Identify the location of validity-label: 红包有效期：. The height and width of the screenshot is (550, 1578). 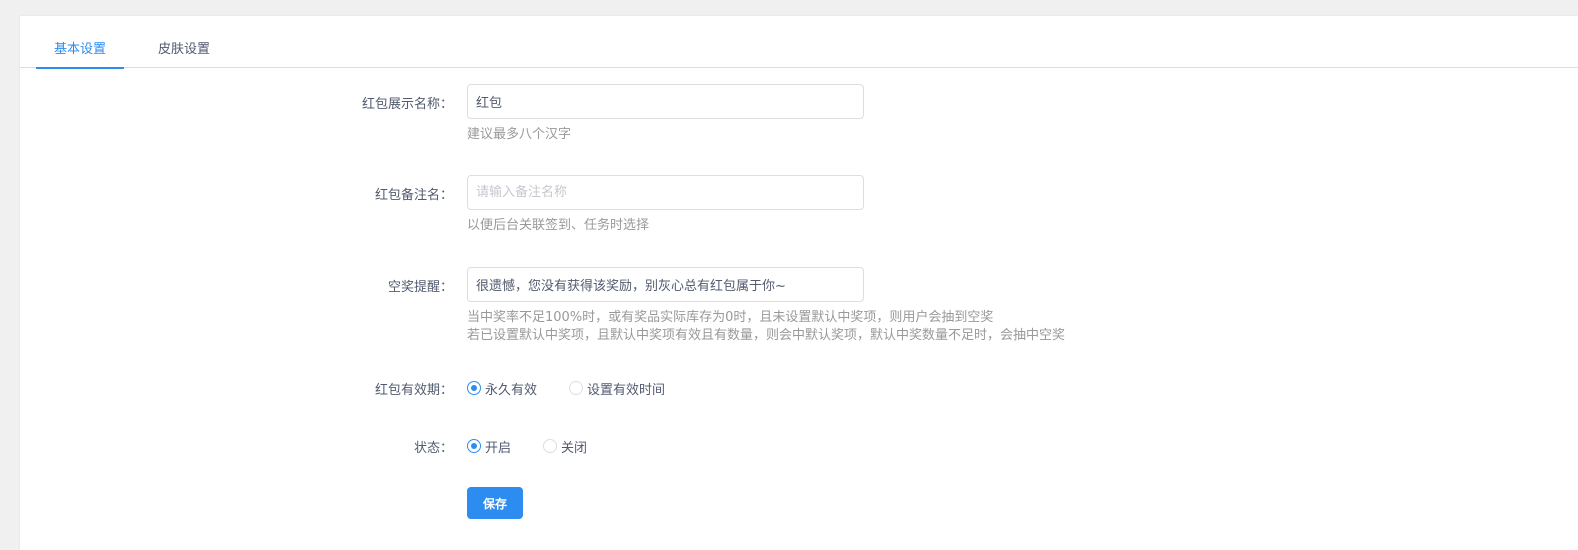
(413, 390).